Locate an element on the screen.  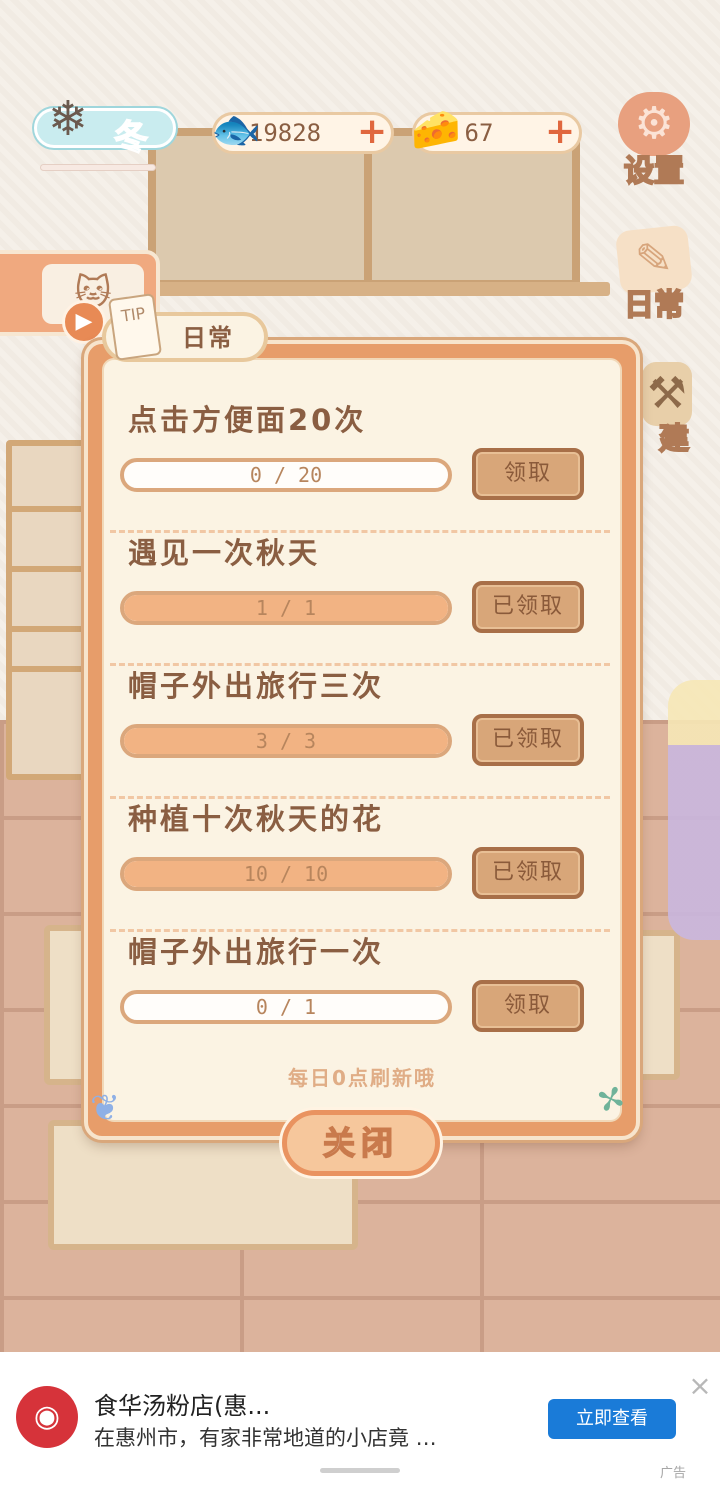
winter-tree-icon: ❄ is located at coordinates (68, 119).